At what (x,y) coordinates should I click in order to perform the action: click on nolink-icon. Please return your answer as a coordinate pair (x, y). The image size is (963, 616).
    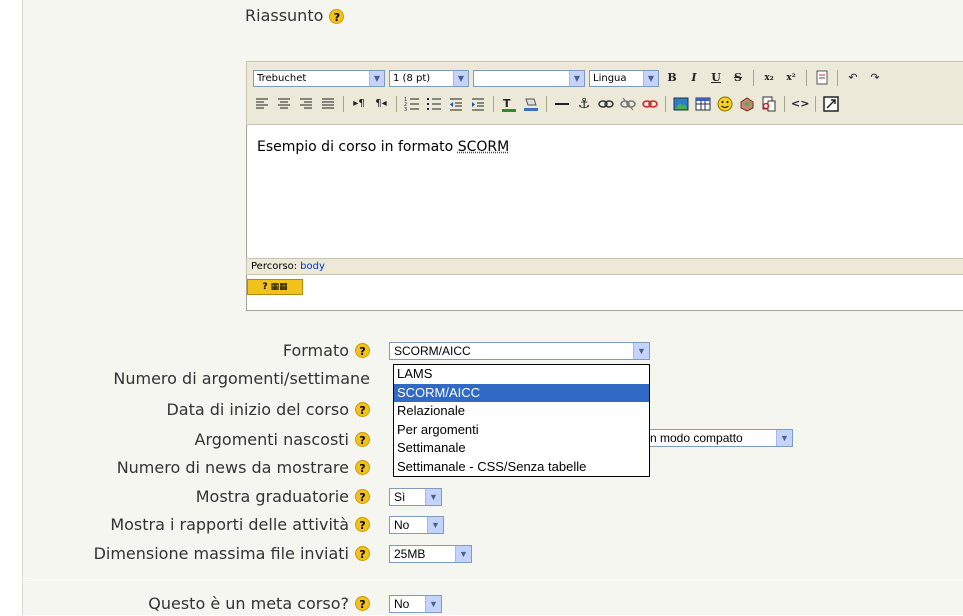
    Looking at the image, I should click on (650, 104).